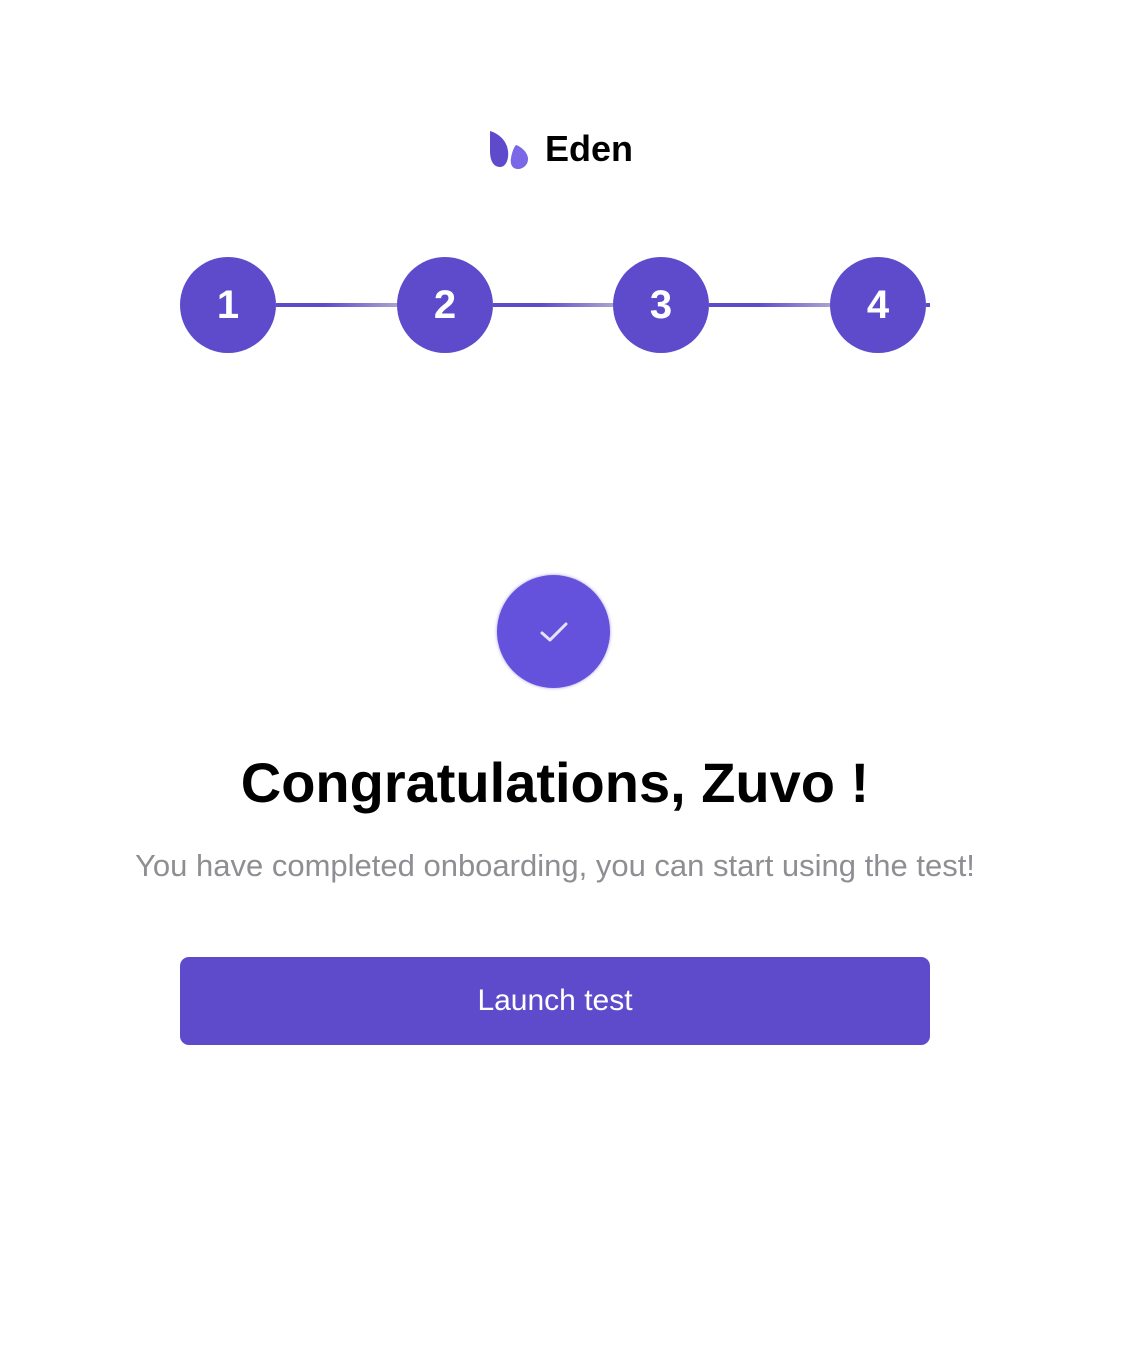  What do you see at coordinates (589, 148) in the screenshot?
I see `brand-name: Eden` at bounding box center [589, 148].